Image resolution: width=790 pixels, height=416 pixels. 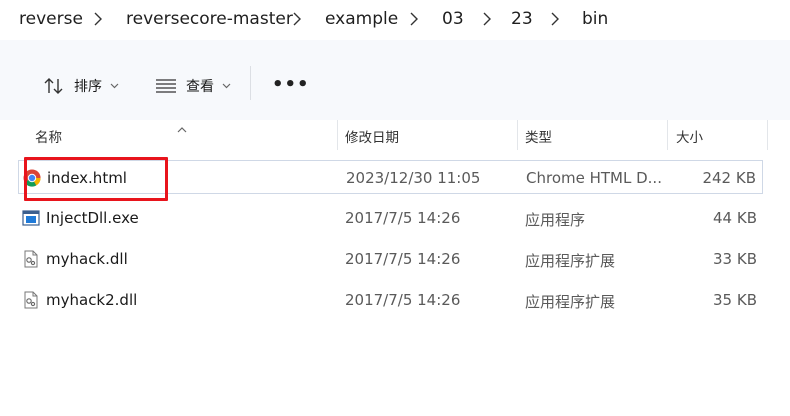 I want to click on file-size: 35 KB, so click(x=735, y=300).